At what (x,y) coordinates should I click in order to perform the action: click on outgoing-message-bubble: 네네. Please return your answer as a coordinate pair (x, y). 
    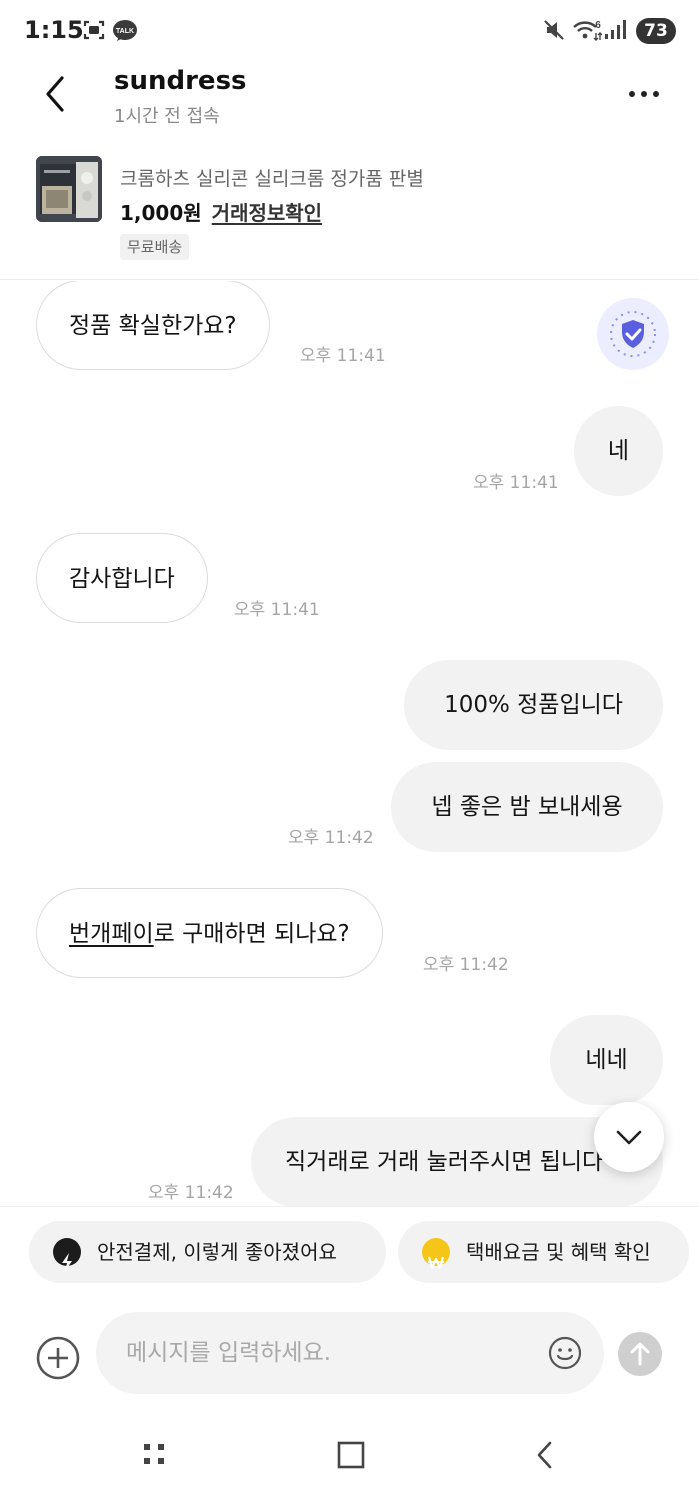
    Looking at the image, I should click on (606, 1060).